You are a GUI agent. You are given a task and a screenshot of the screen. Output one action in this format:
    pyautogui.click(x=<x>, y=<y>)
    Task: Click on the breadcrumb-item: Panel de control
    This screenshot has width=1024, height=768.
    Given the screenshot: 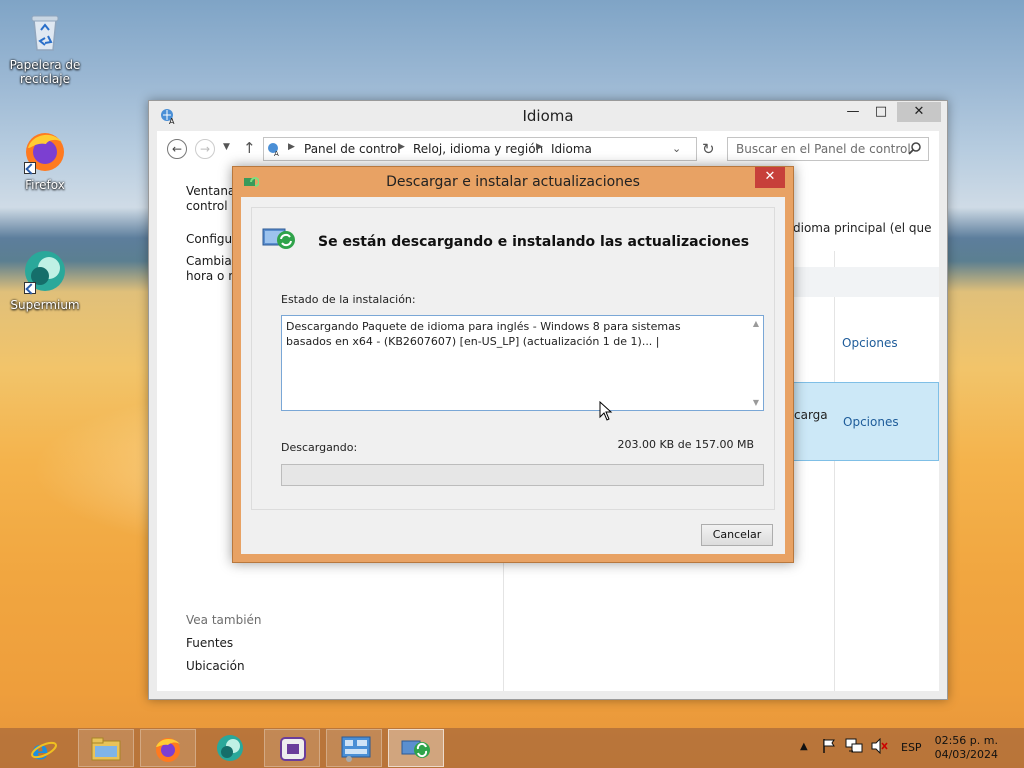 What is the action you would take?
    pyautogui.click(x=352, y=149)
    